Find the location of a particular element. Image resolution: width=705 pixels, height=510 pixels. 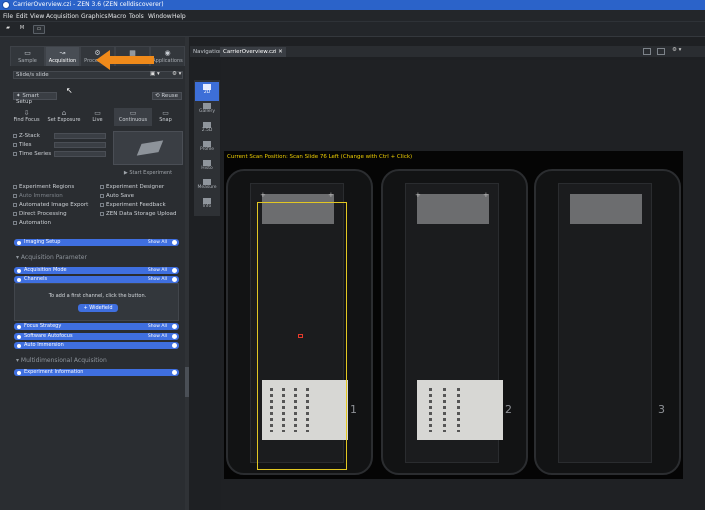

menu-graphics: Graphics is located at coordinates (94, 16).